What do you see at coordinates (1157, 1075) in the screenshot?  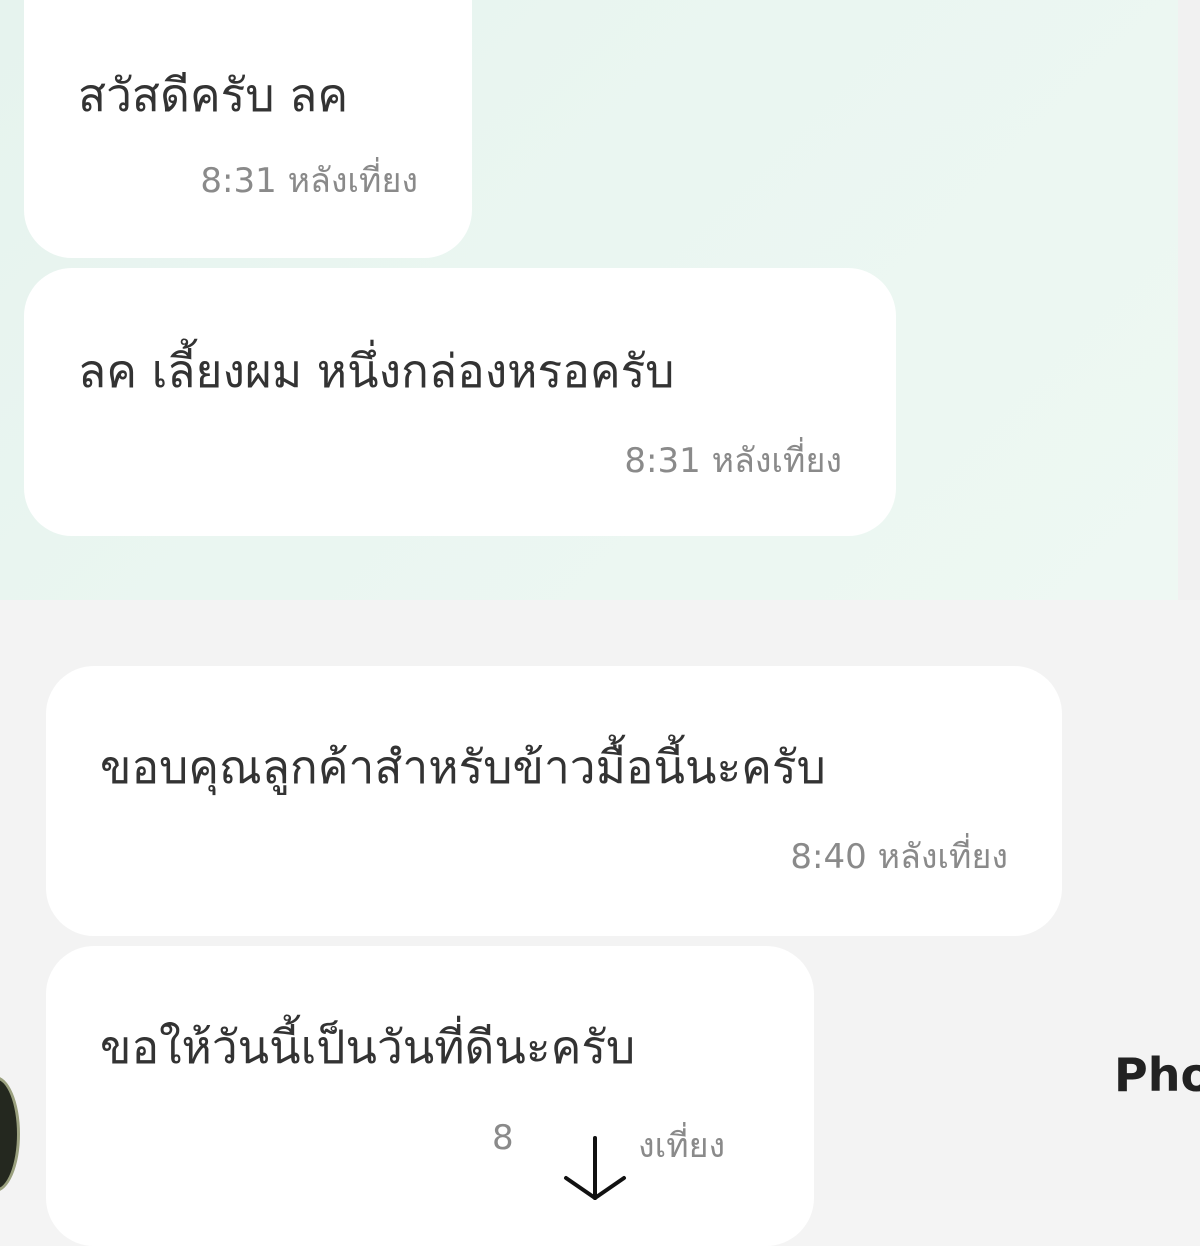 I see `side-label: Pho` at bounding box center [1157, 1075].